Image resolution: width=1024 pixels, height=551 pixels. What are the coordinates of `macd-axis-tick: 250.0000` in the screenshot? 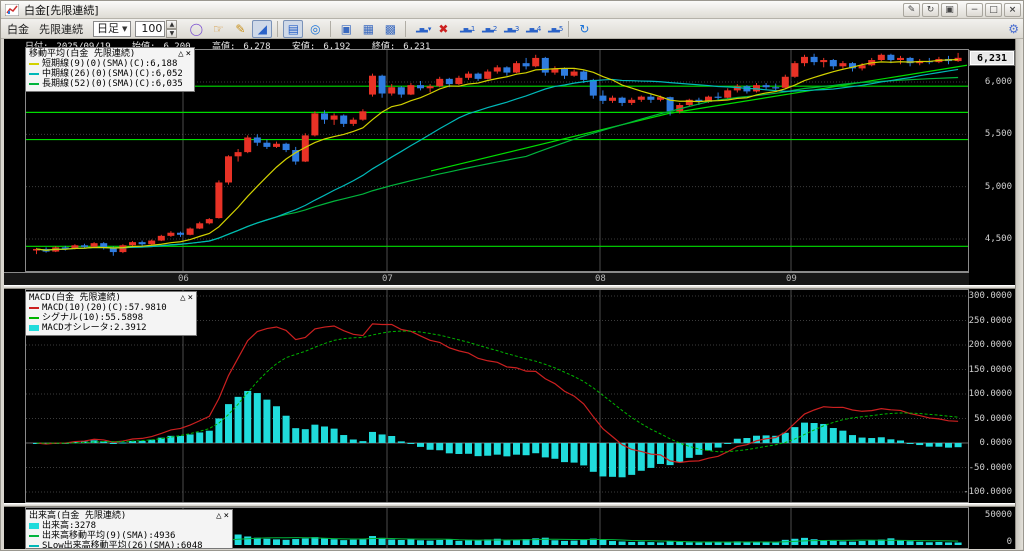 It's located at (990, 320).